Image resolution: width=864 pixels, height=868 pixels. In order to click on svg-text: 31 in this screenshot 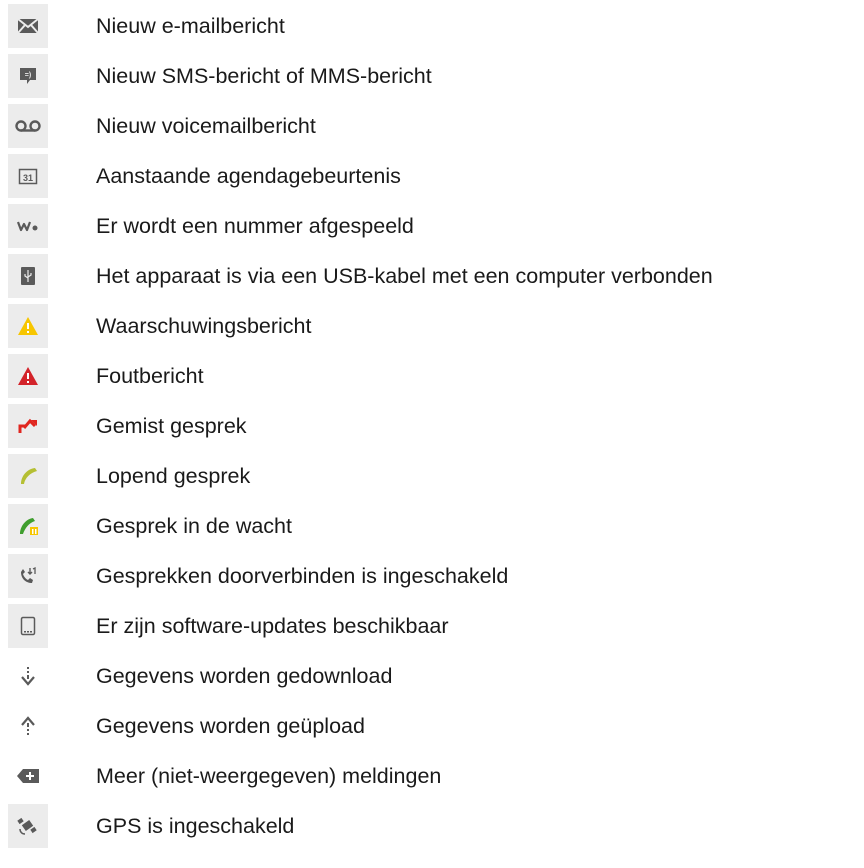, I will do `click(28, 178)`.